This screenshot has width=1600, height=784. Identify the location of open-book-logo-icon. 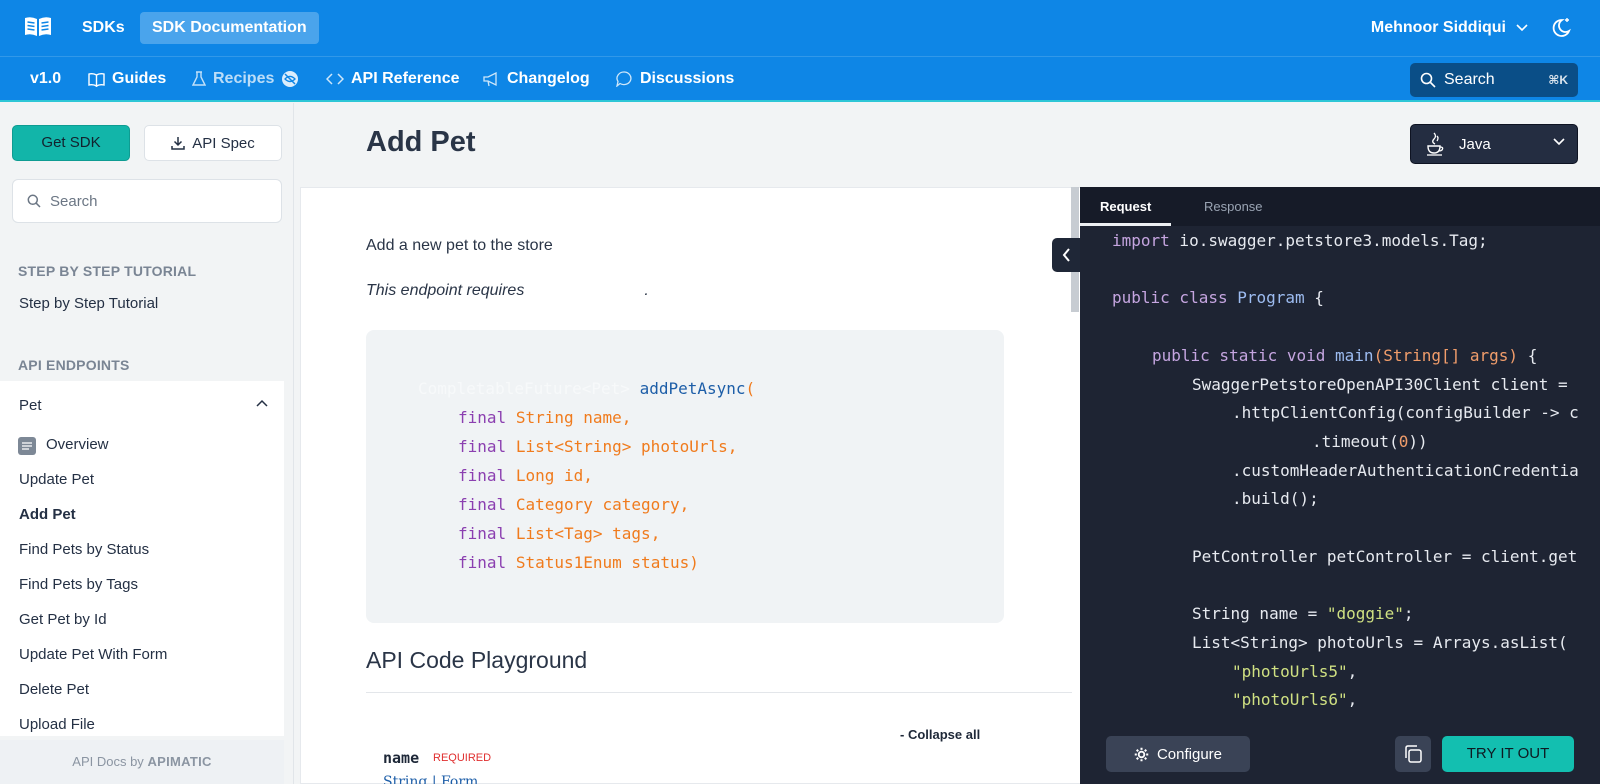
(38, 27).